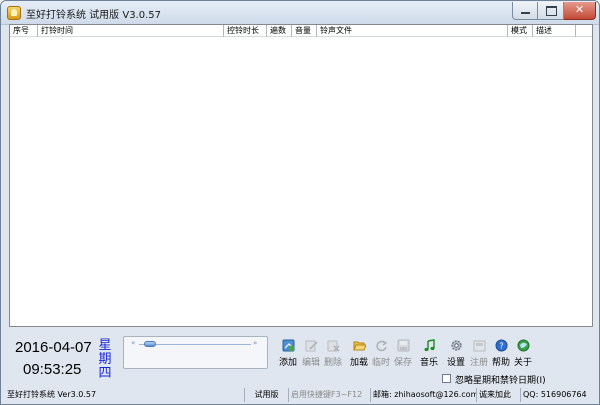 Image resolution: width=600 pixels, height=405 pixels. I want to click on forward-icon: », so click(255, 343).